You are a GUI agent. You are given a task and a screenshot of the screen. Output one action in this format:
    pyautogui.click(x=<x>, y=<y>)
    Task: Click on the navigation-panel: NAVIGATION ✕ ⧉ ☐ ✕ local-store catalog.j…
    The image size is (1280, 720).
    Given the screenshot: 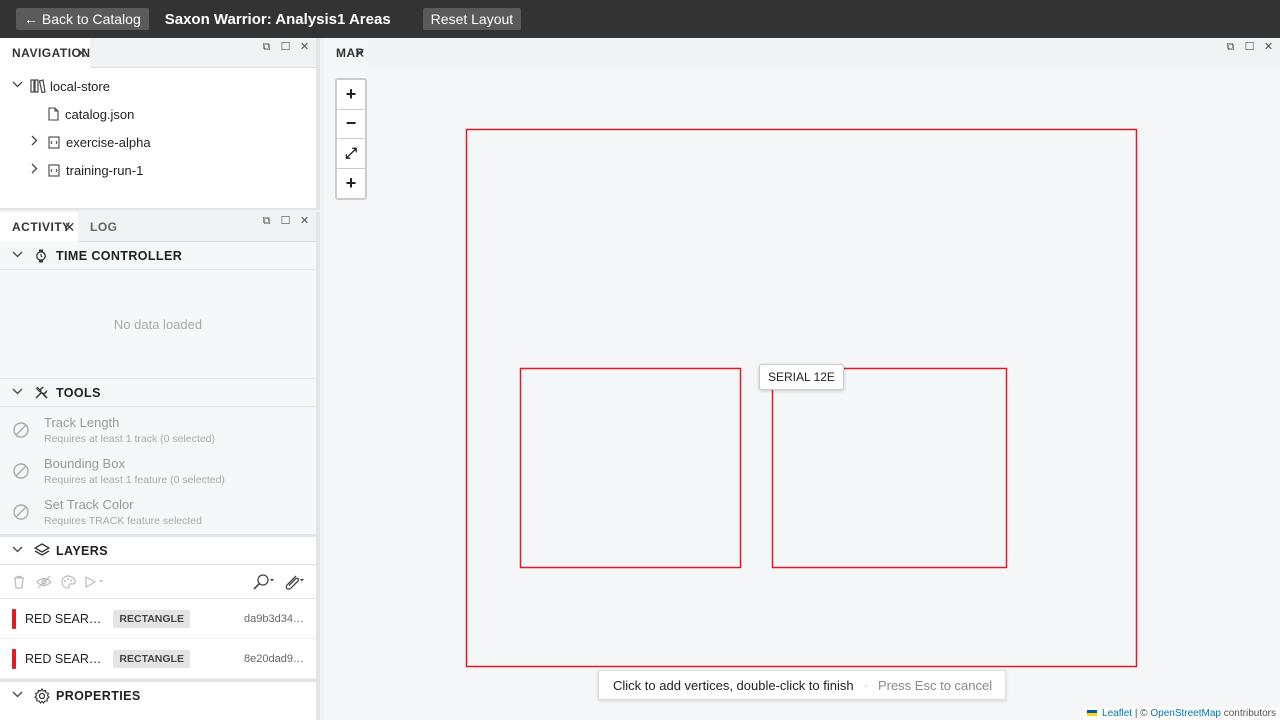 What is the action you would take?
    pyautogui.click(x=160, y=124)
    